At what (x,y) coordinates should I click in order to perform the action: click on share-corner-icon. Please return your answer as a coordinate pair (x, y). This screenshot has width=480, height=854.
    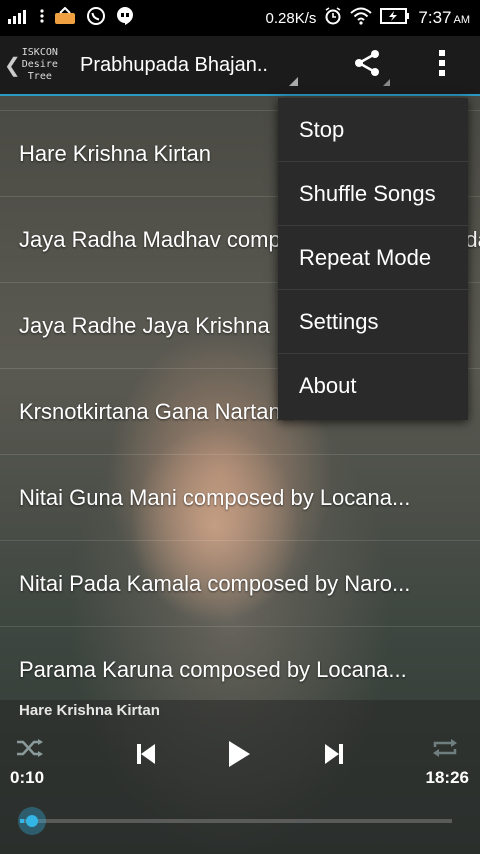
    Looking at the image, I should click on (386, 82).